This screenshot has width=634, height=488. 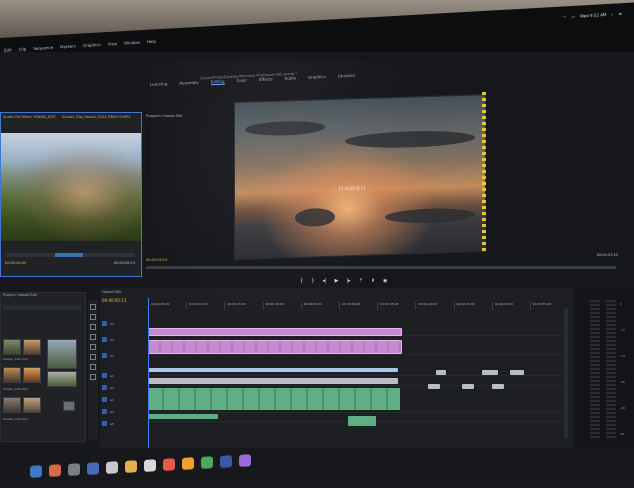 I want to click on step-back-button: ◂|, so click(x=324, y=281).